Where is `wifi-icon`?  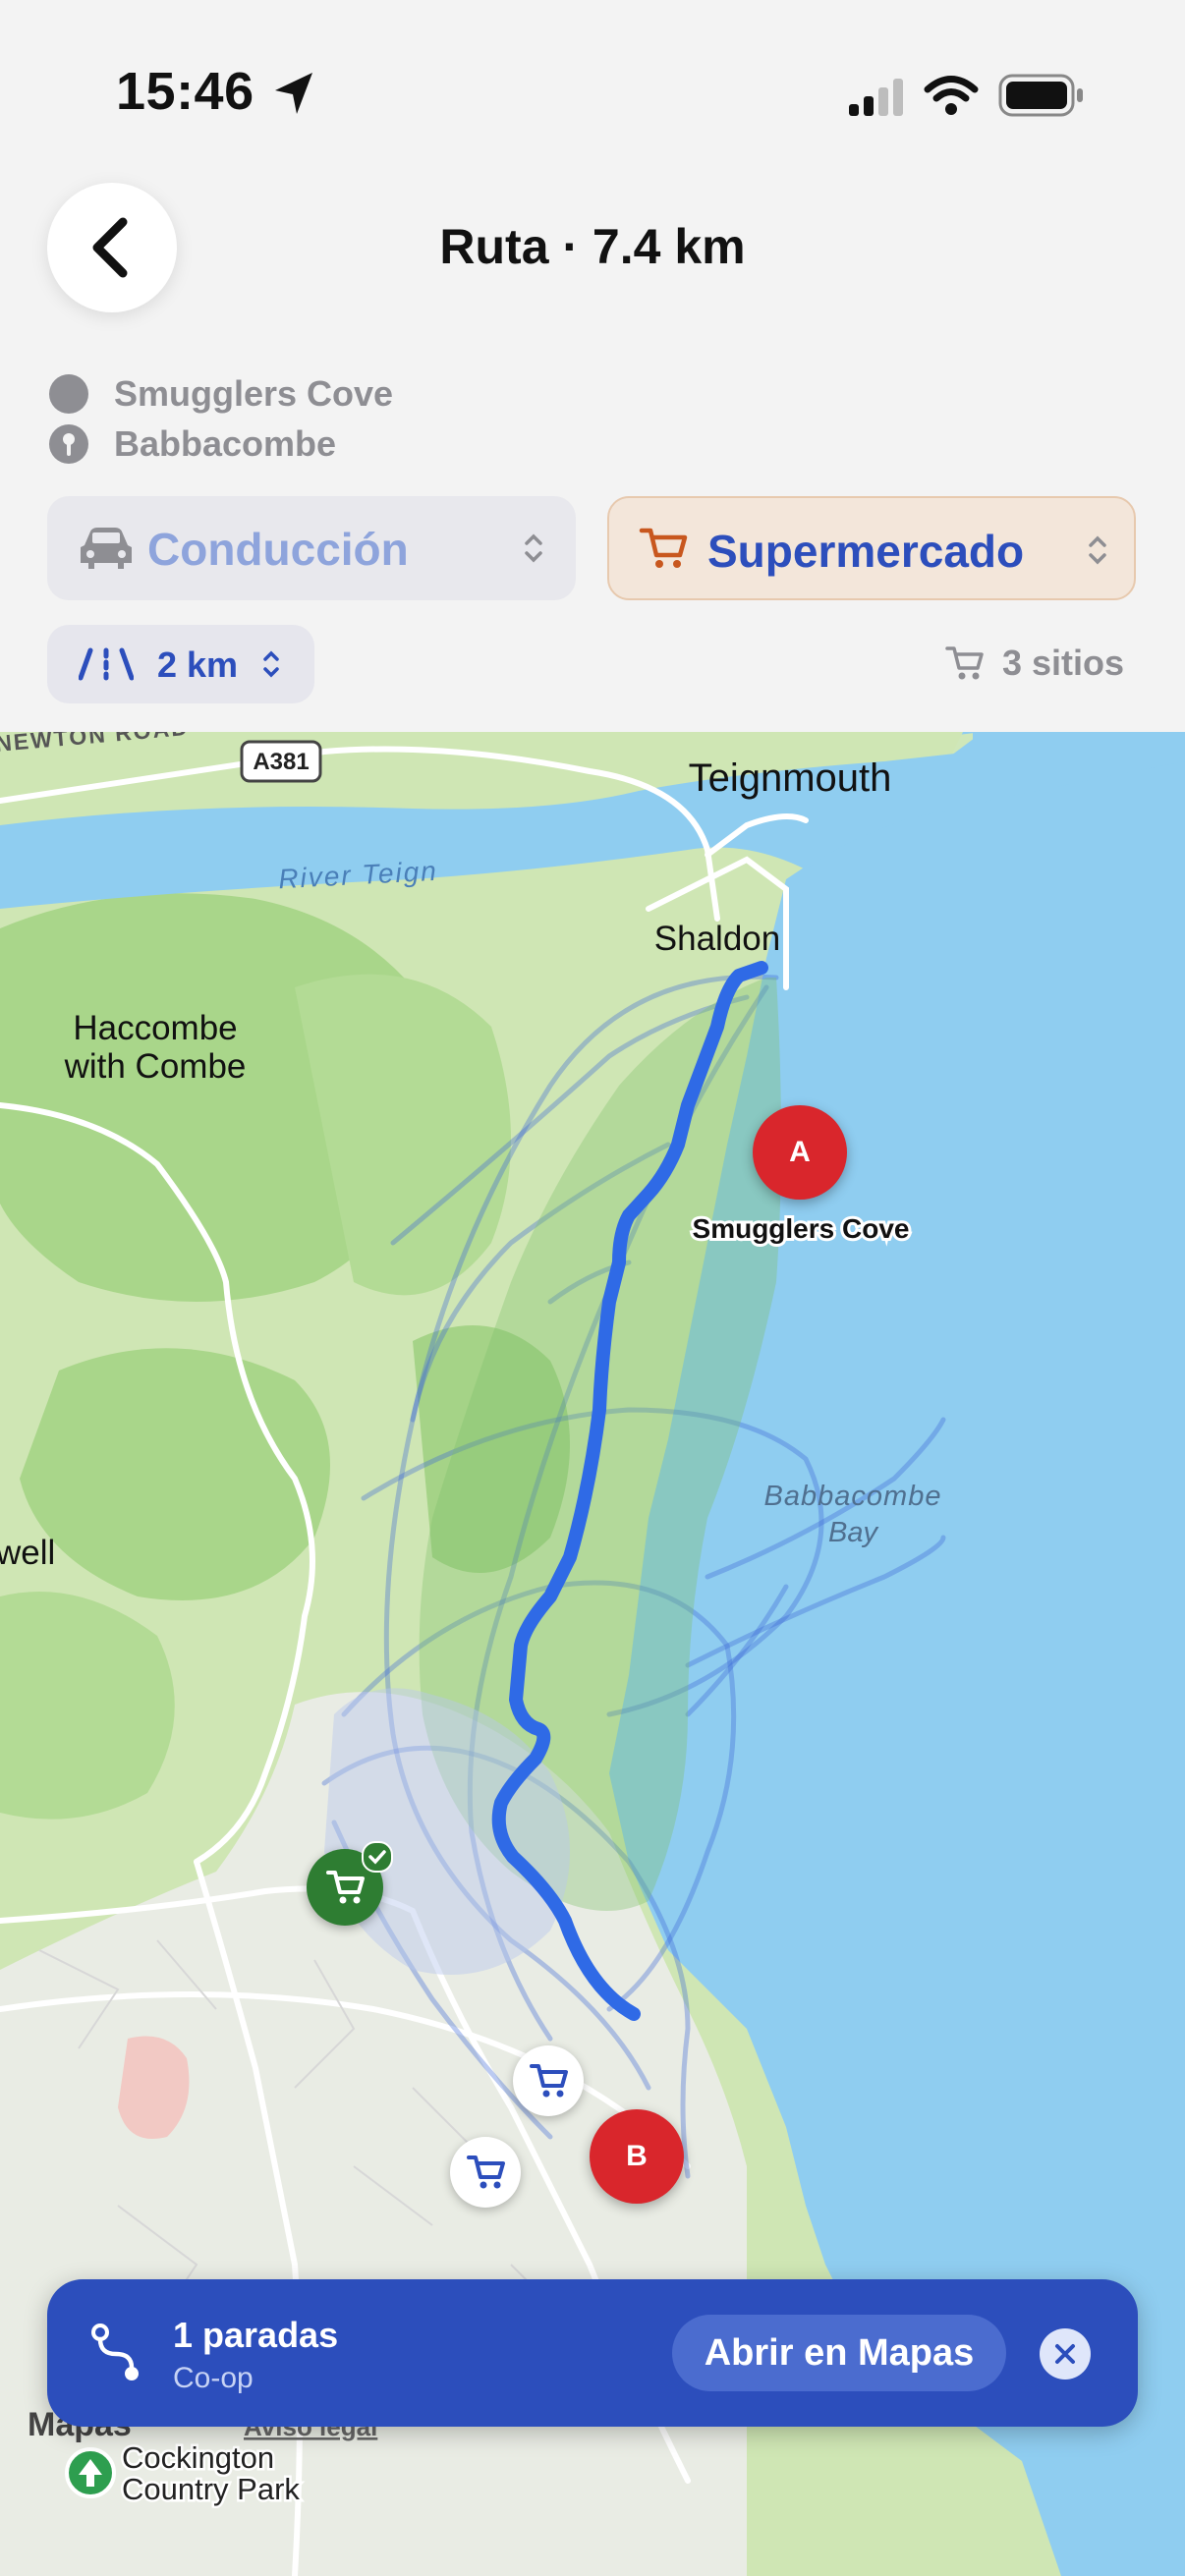
wifi-icon is located at coordinates (952, 95).